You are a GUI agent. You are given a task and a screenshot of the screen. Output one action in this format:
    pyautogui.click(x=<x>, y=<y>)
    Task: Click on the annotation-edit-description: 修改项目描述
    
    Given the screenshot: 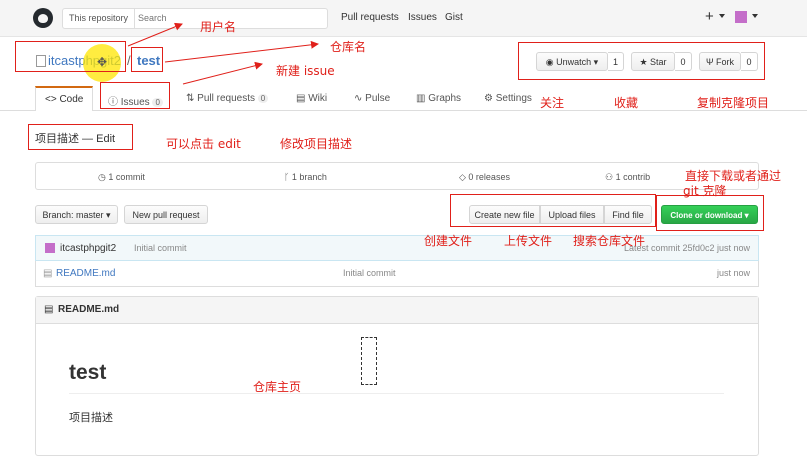 What is the action you would take?
    pyautogui.click(x=316, y=144)
    